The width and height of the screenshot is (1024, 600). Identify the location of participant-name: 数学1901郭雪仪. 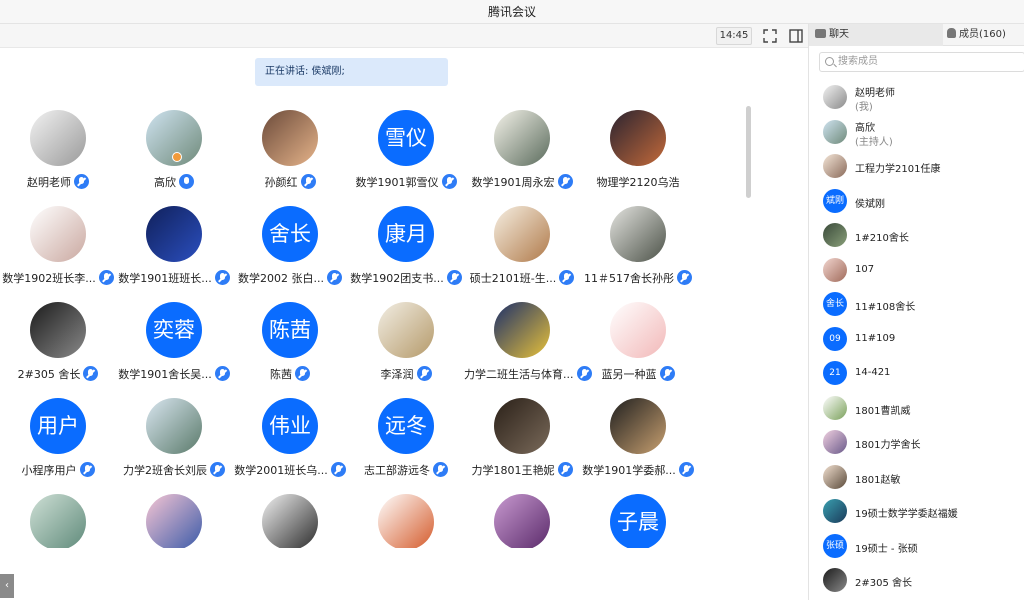
(406, 182).